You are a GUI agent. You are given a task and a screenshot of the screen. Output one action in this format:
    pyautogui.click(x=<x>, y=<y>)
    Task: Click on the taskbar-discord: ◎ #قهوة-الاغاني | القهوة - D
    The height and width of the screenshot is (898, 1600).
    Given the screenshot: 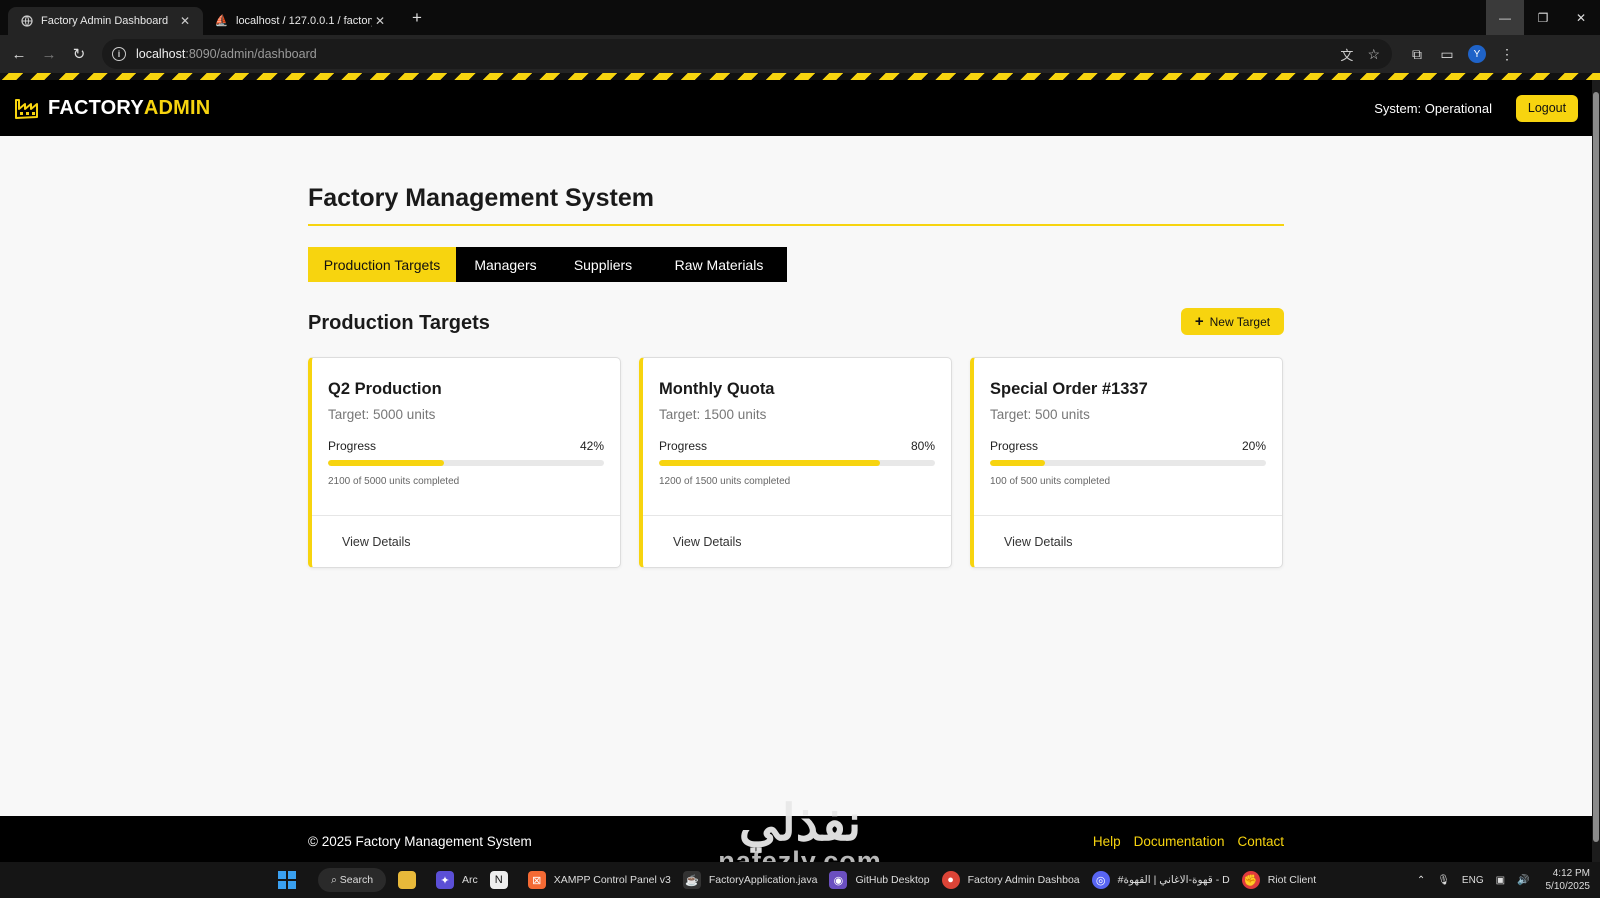 What is the action you would take?
    pyautogui.click(x=1160, y=880)
    